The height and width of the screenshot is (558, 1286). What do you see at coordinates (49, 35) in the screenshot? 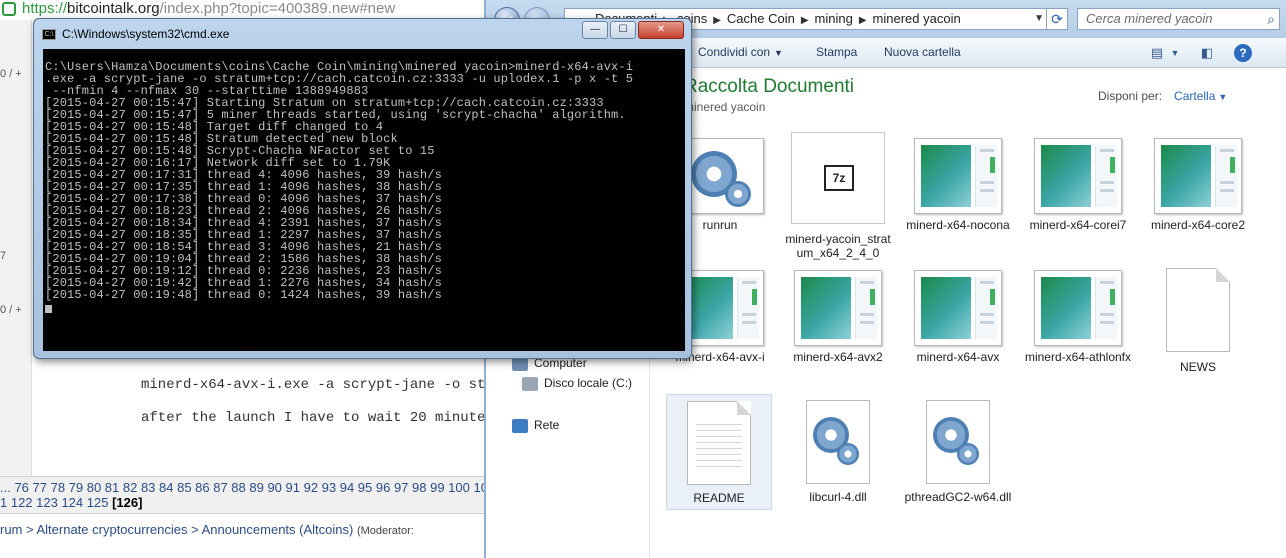
I see `console-icon: C:\` at bounding box center [49, 35].